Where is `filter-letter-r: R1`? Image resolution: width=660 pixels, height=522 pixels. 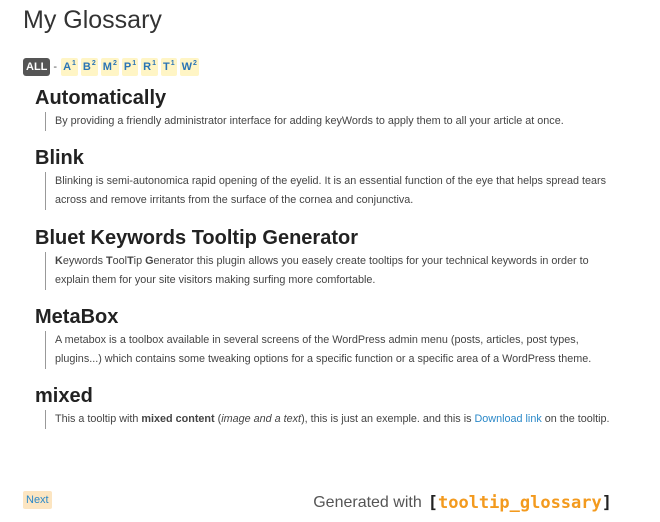
filter-letter-r: R1 is located at coordinates (149, 67).